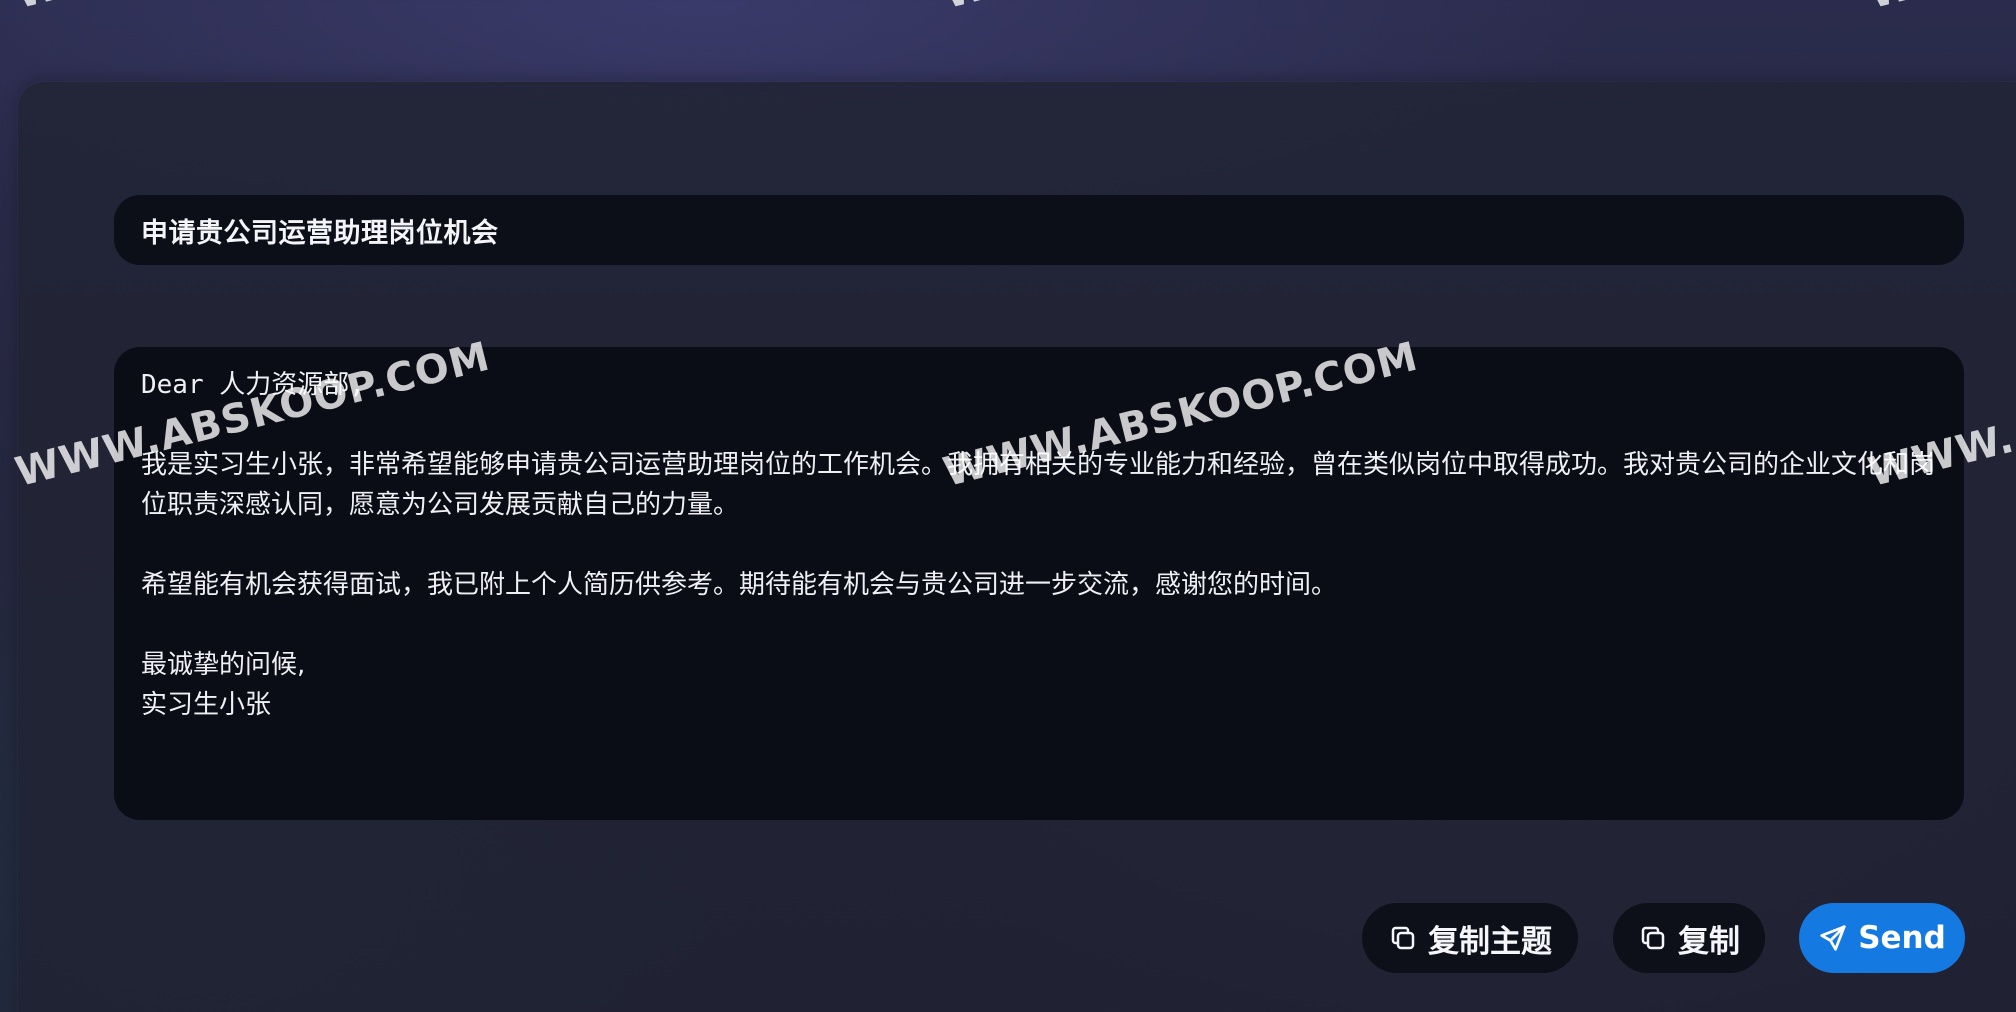 Image resolution: width=2016 pixels, height=1012 pixels. What do you see at coordinates (1833, 938) in the screenshot?
I see `send-icon` at bounding box center [1833, 938].